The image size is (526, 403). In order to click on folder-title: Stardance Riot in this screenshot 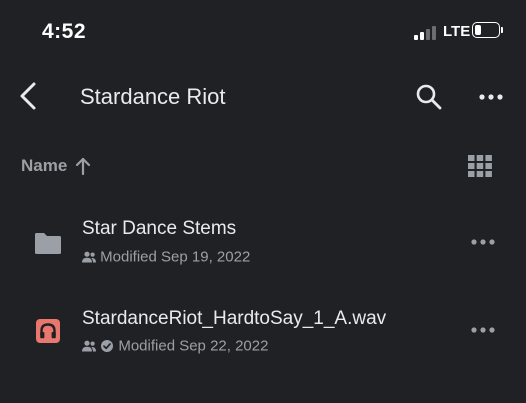, I will do `click(153, 96)`.